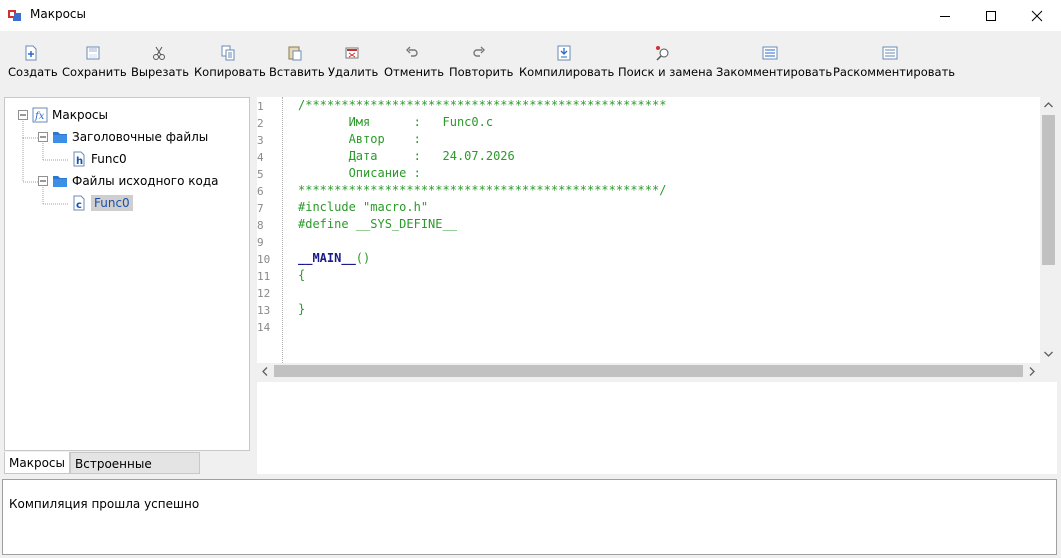 The width and height of the screenshot is (1061, 558). I want to click on tree-file-header-func0: h Func0, so click(99, 159).